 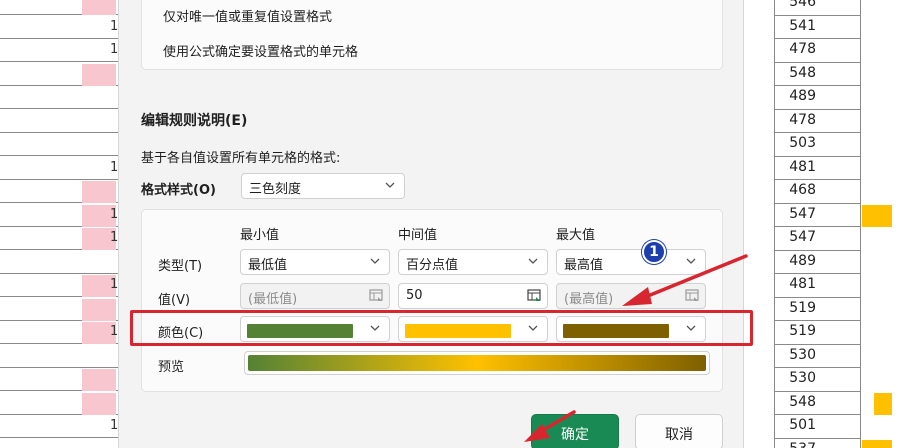 What do you see at coordinates (268, 265) in the screenshot?
I see `min-type-value: 最低值` at bounding box center [268, 265].